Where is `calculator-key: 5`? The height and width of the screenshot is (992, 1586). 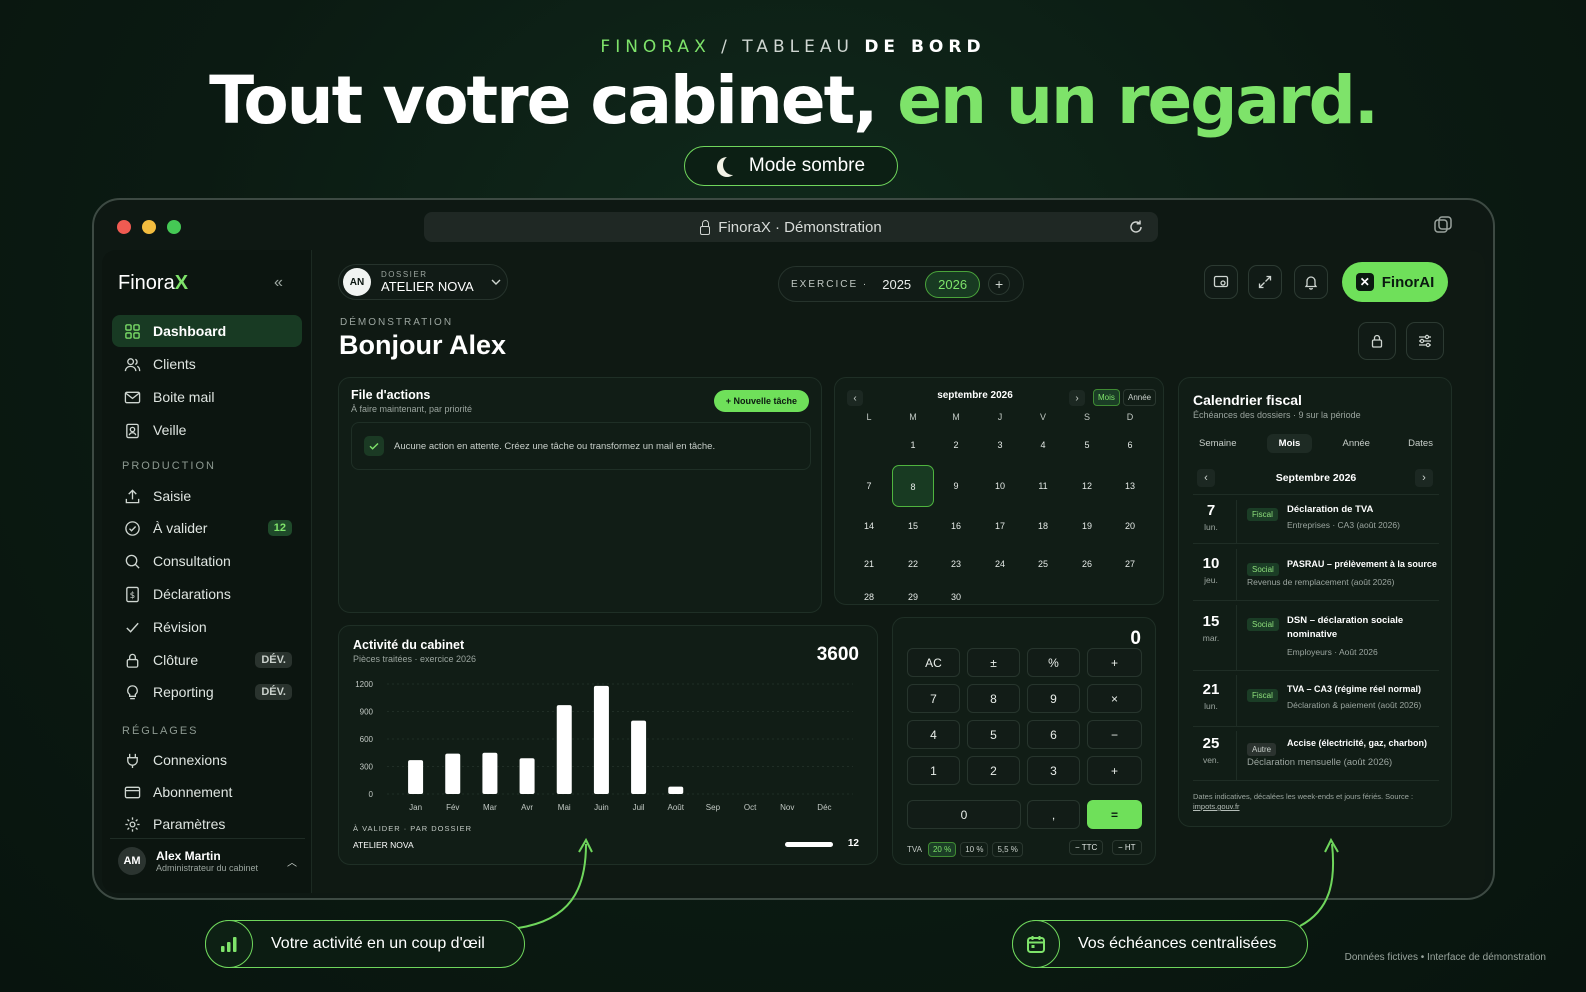
calculator-key: 5 is located at coordinates (993, 734).